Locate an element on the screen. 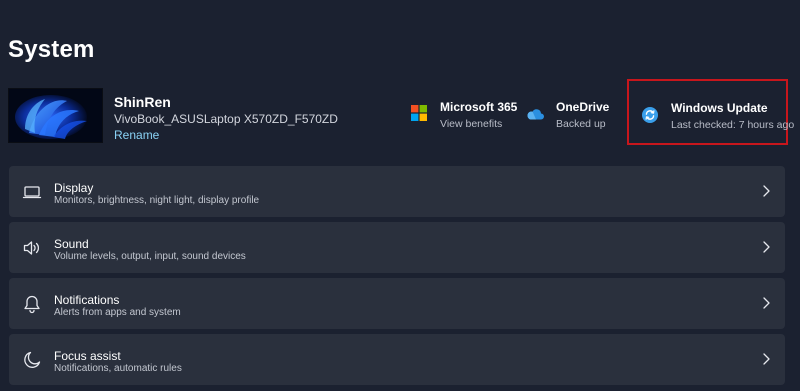 This screenshot has width=800, height=391. settings-item-title: Display is located at coordinates (74, 188).